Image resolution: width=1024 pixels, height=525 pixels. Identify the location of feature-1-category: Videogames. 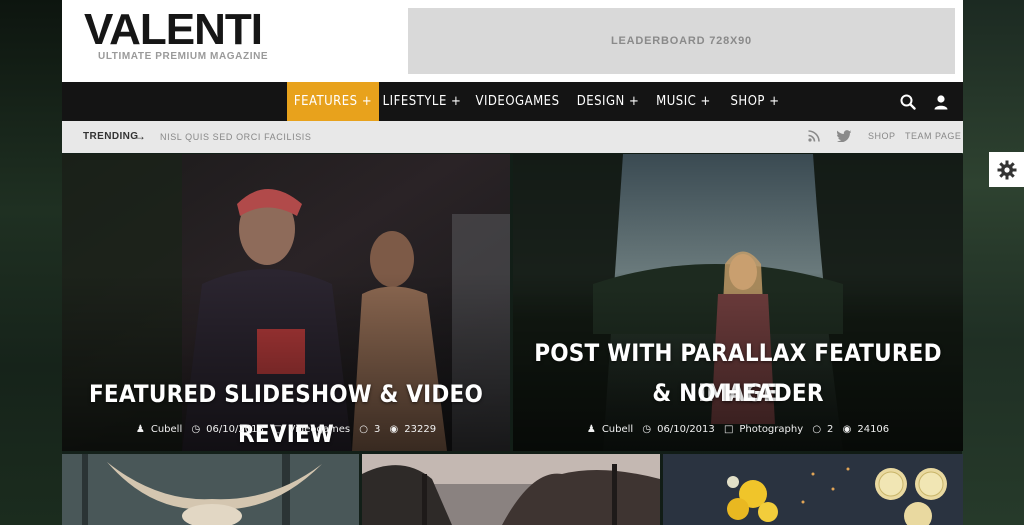
(319, 429).